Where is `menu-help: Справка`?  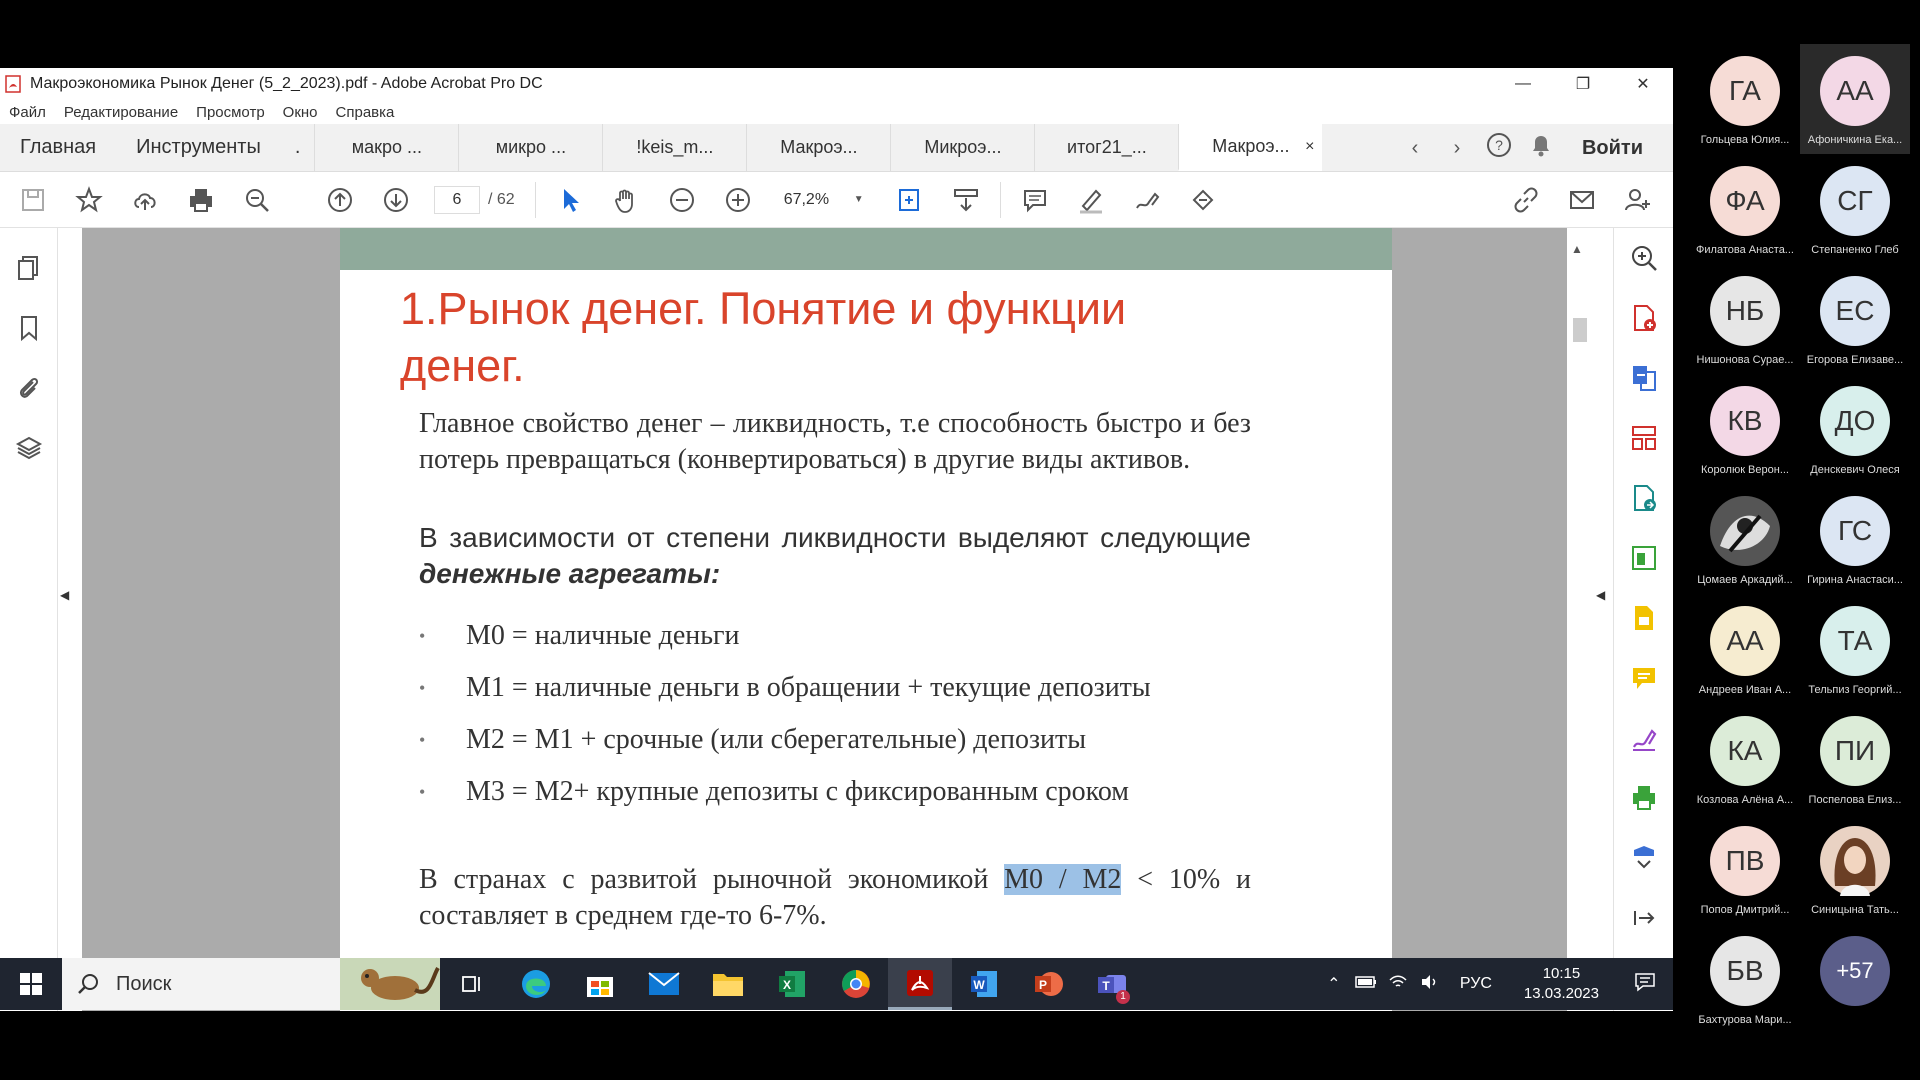 menu-help: Справка is located at coordinates (365, 112).